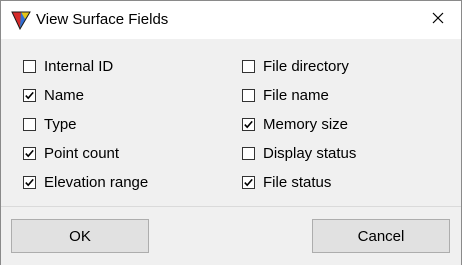  I want to click on checkbox-display-status: Display status, so click(299, 153).